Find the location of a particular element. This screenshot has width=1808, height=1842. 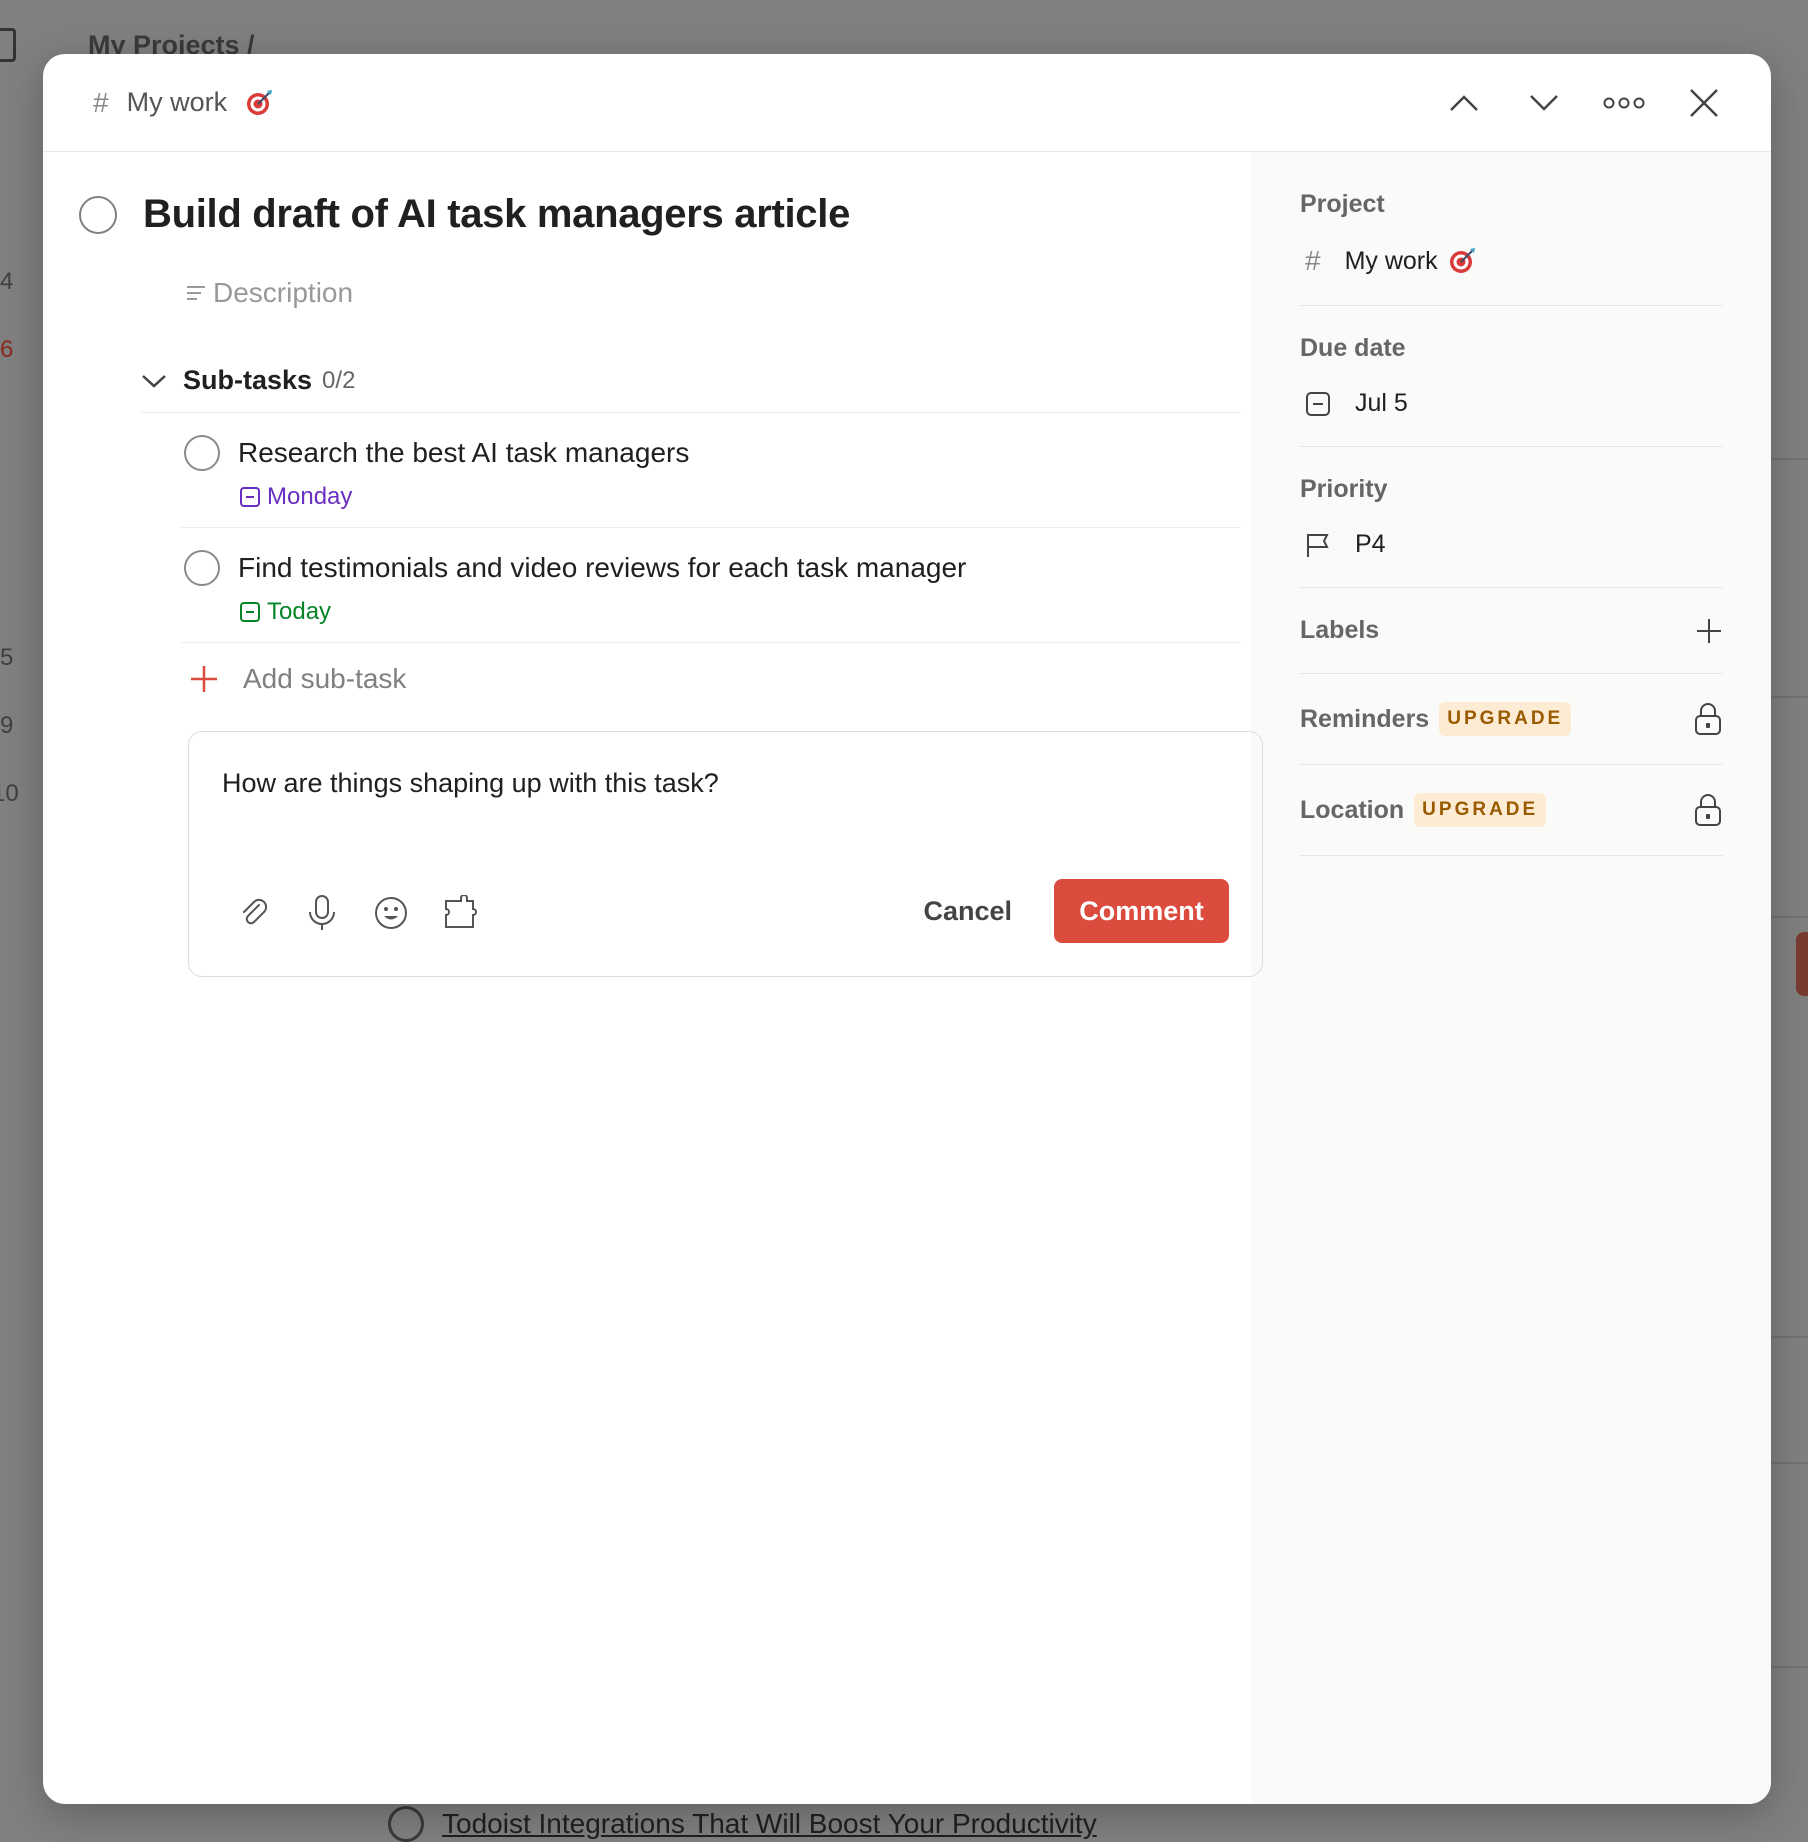

chevron-up-icon is located at coordinates (1464, 102).